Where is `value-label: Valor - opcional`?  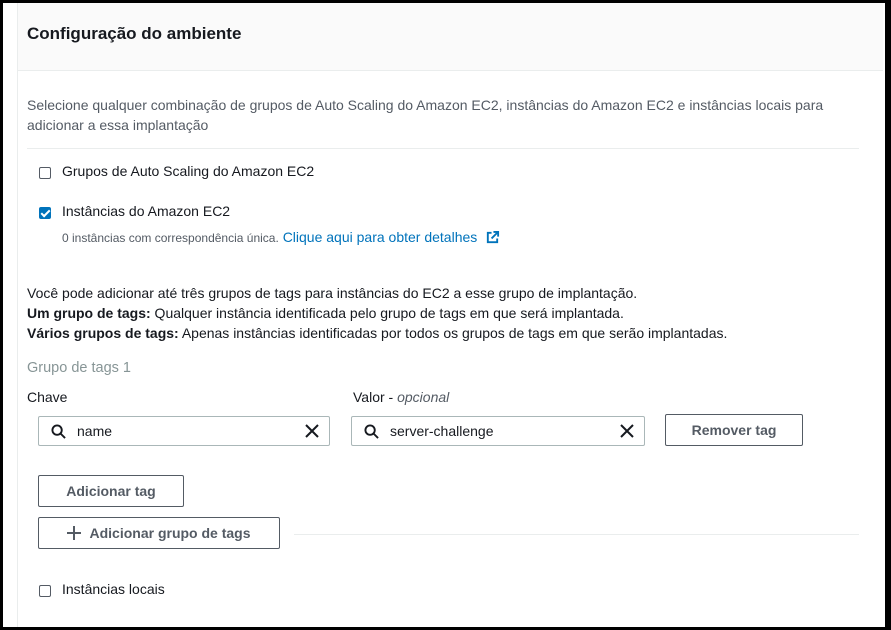 value-label: Valor - opcional is located at coordinates (401, 397).